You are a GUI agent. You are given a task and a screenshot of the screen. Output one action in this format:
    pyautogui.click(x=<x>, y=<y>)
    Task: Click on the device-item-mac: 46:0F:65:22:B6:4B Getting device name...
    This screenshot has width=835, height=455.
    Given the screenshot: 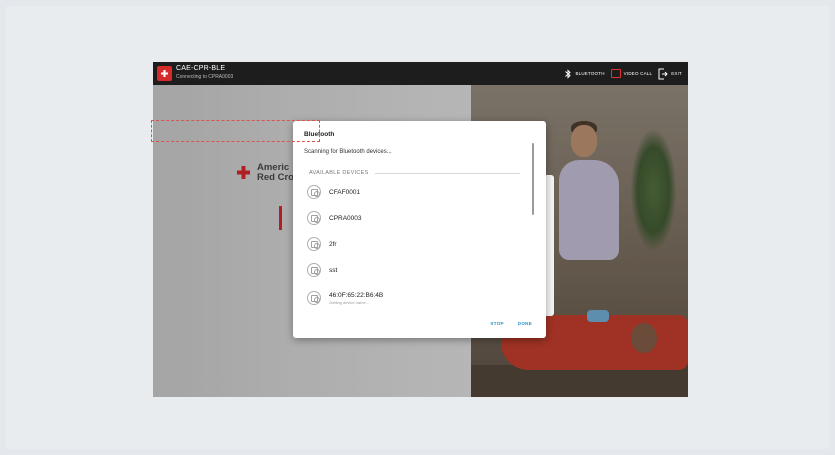 What is the action you would take?
    pyautogui.click(x=412, y=298)
    